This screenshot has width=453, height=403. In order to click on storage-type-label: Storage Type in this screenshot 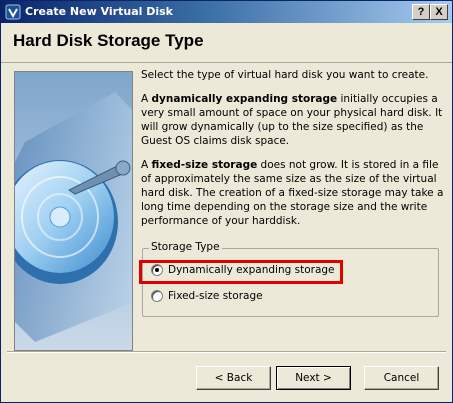, I will do `click(185, 247)`.